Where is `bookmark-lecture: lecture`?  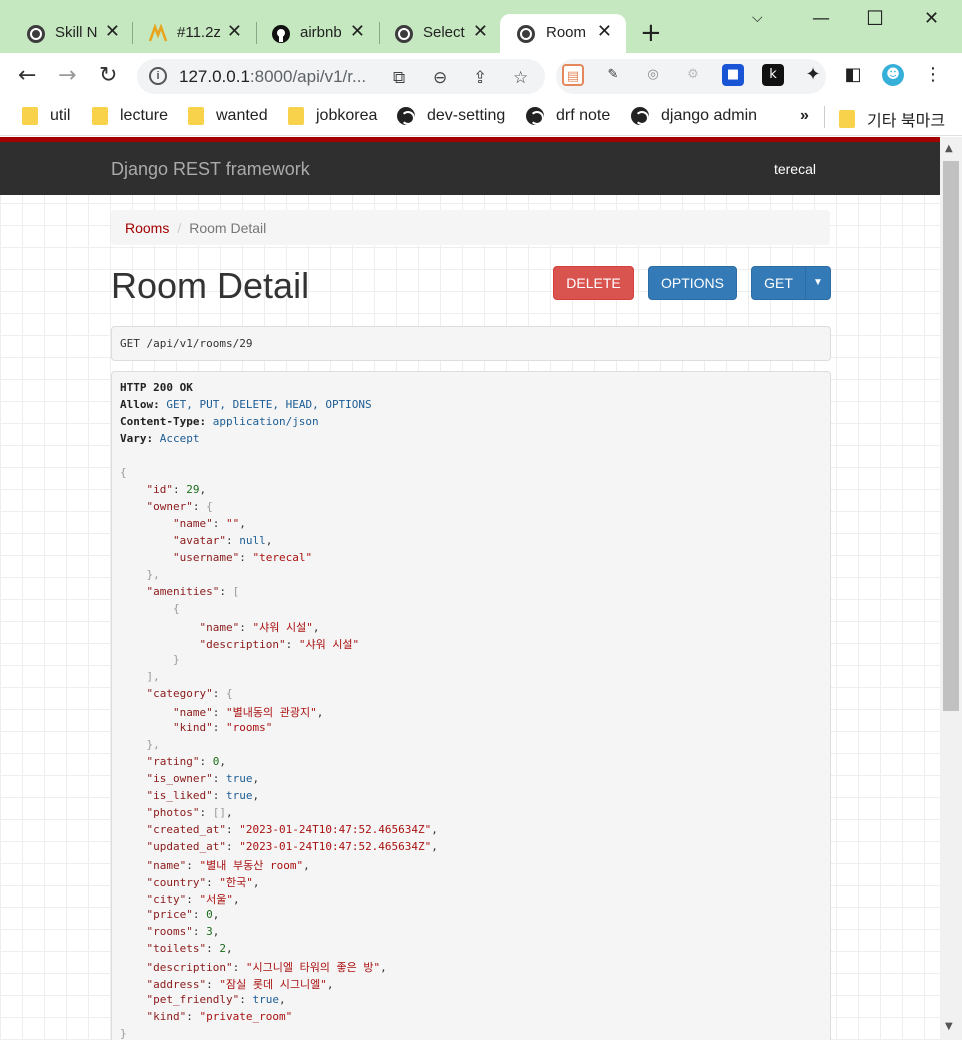 bookmark-lecture: lecture is located at coordinates (130, 116).